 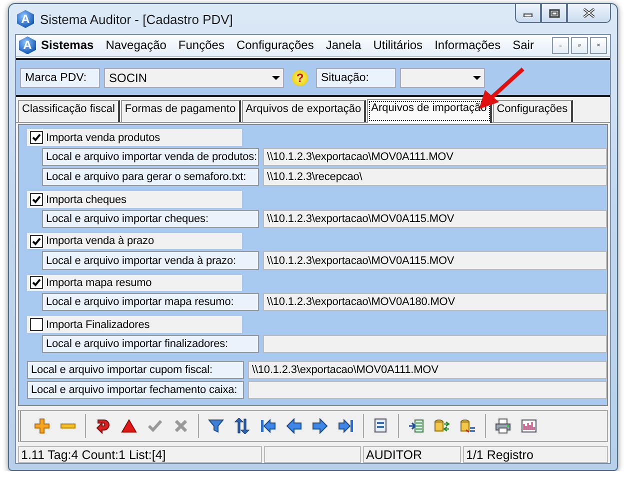 What do you see at coordinates (68, 45) in the screenshot?
I see `menu-item: Sistemas` at bounding box center [68, 45].